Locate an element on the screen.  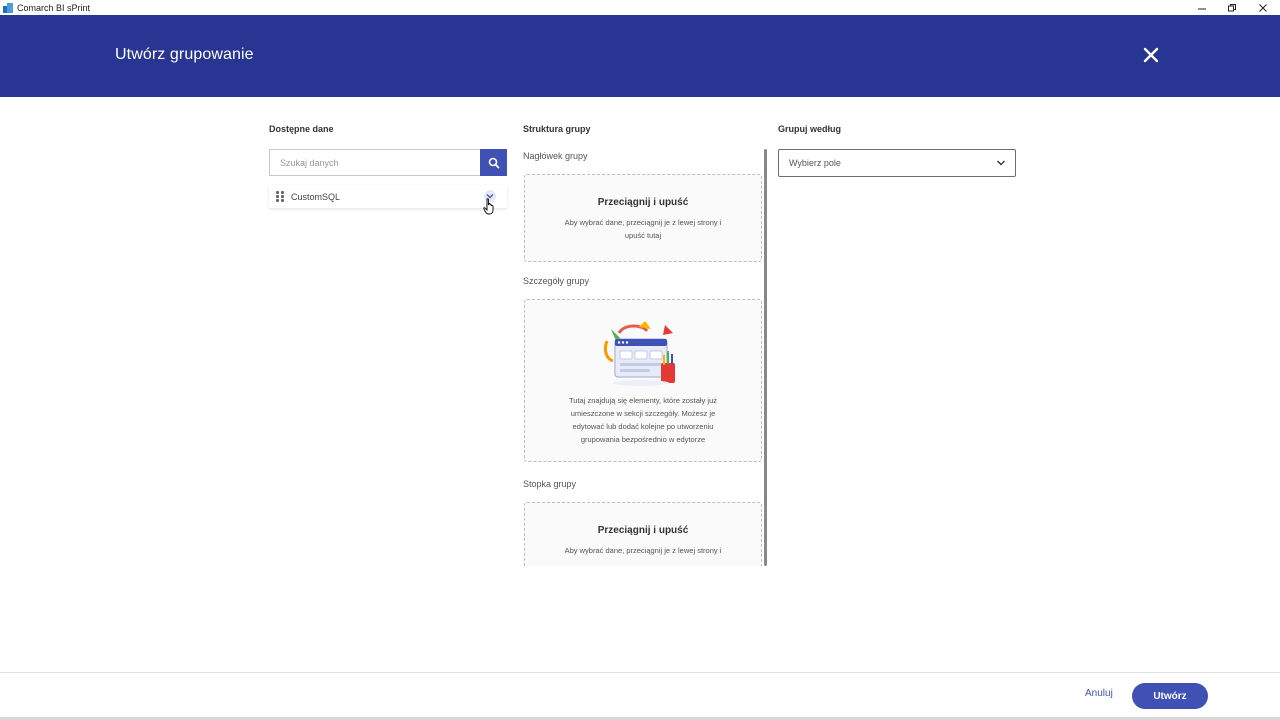
chevron-down-icon is located at coordinates (1001, 163).